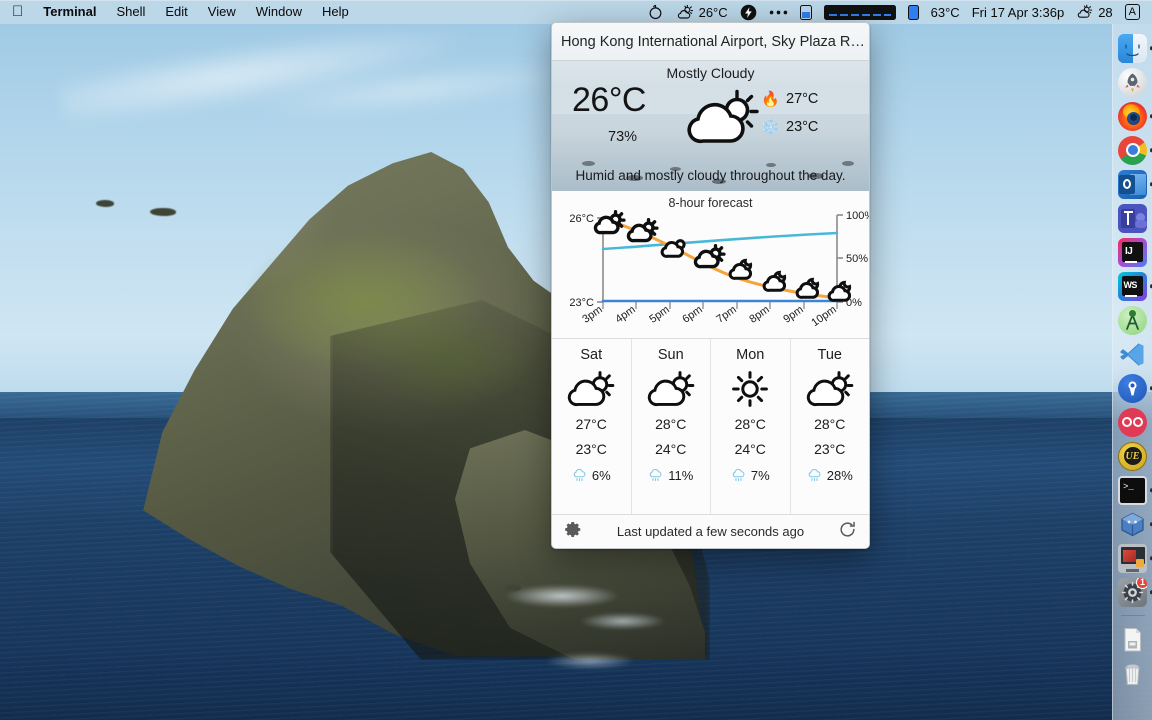 This screenshot has height=720, width=1152. I want to click on day-name: Sun, so click(670, 355).